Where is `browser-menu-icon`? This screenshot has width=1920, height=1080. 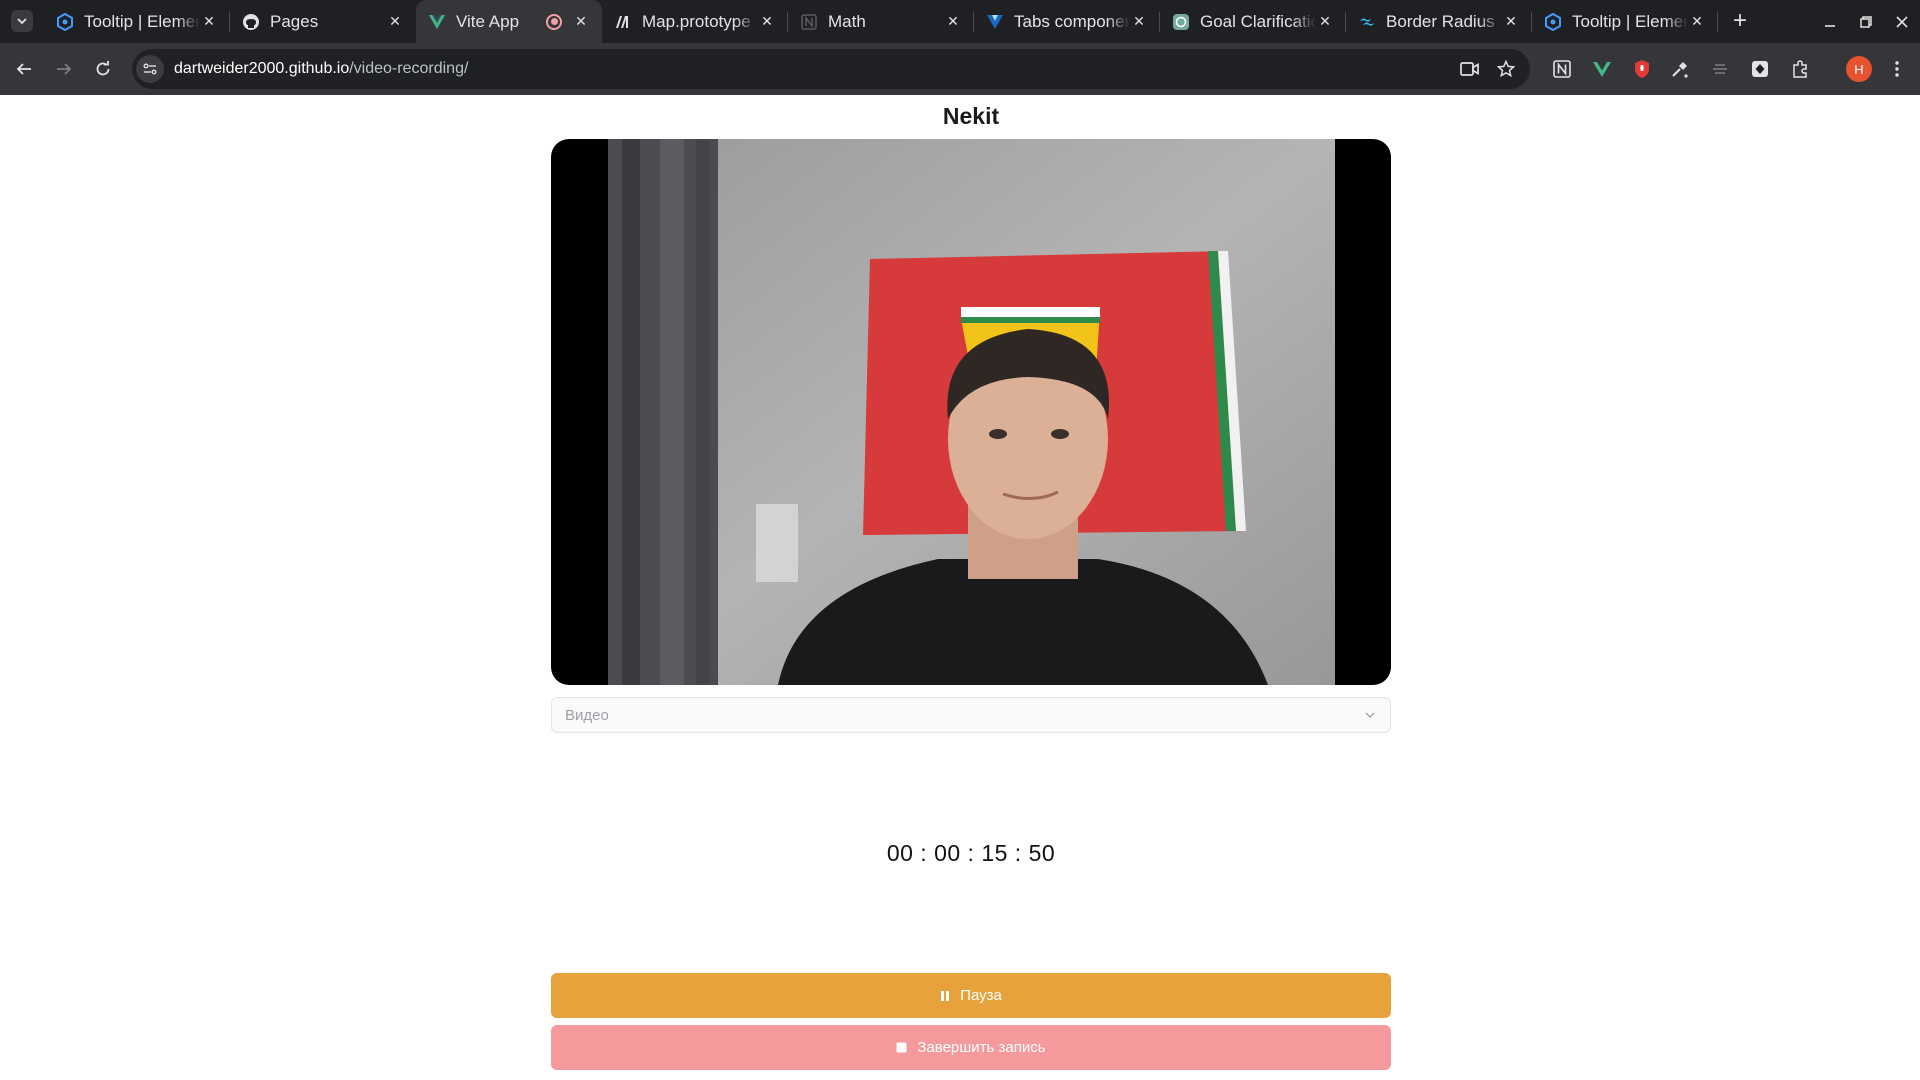 browser-menu-icon is located at coordinates (1897, 69).